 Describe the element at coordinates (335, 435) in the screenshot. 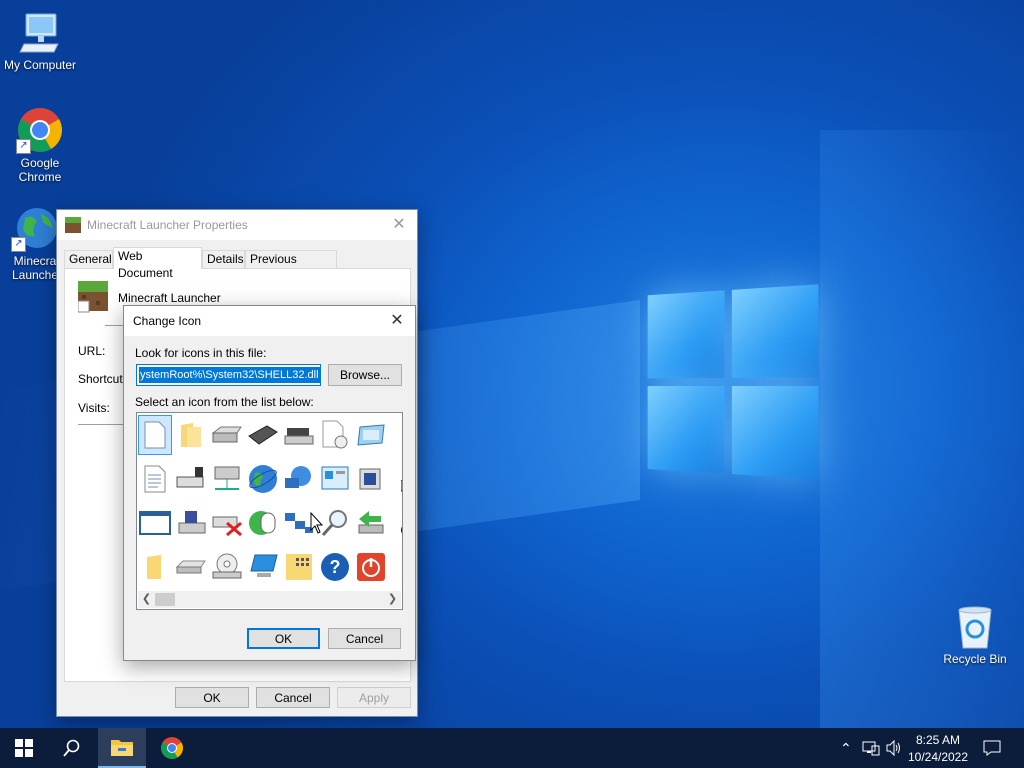

I see `document-clock-icon` at that location.